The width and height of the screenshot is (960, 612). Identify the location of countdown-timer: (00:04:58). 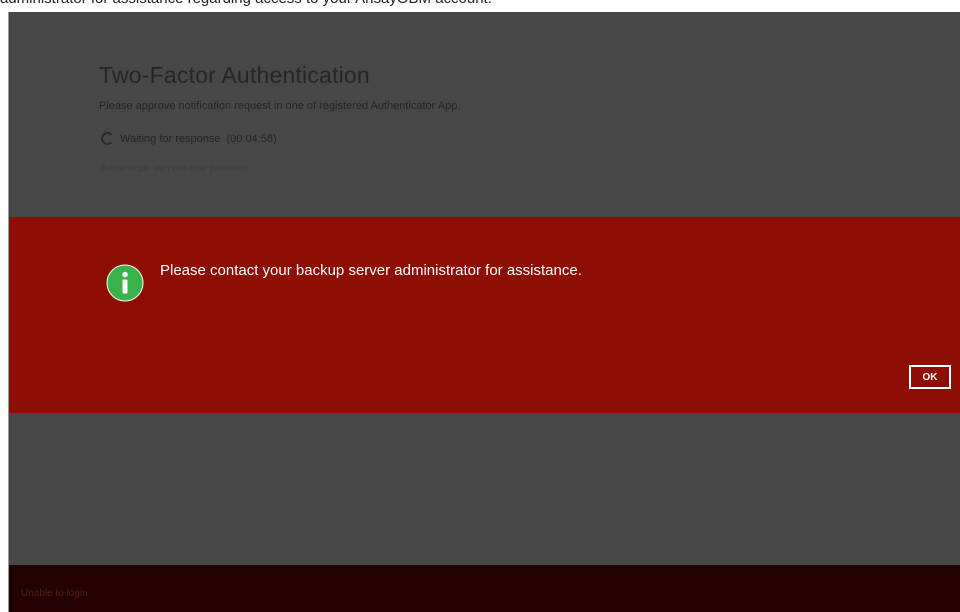
(251, 138).